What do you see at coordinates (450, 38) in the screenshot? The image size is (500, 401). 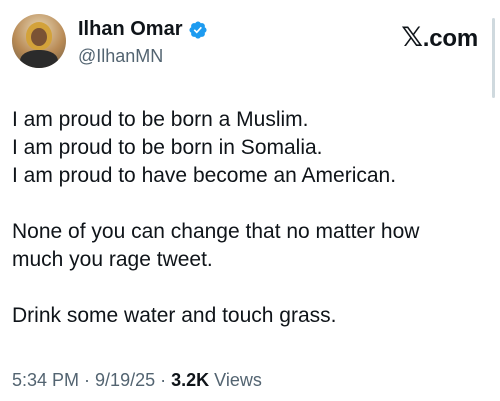 I see `brand-suffix: .com` at bounding box center [450, 38].